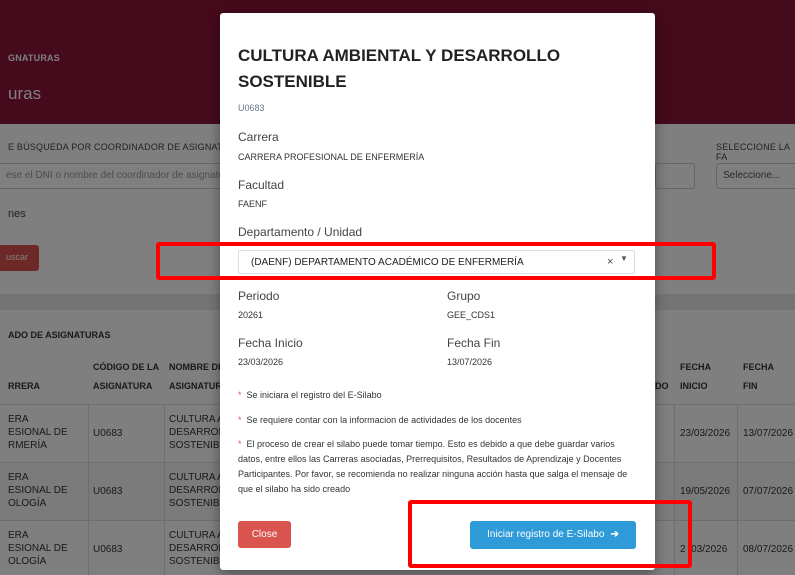  Describe the element at coordinates (470, 362) in the screenshot. I see `fecha-fin-value: 13/07/2026` at that location.